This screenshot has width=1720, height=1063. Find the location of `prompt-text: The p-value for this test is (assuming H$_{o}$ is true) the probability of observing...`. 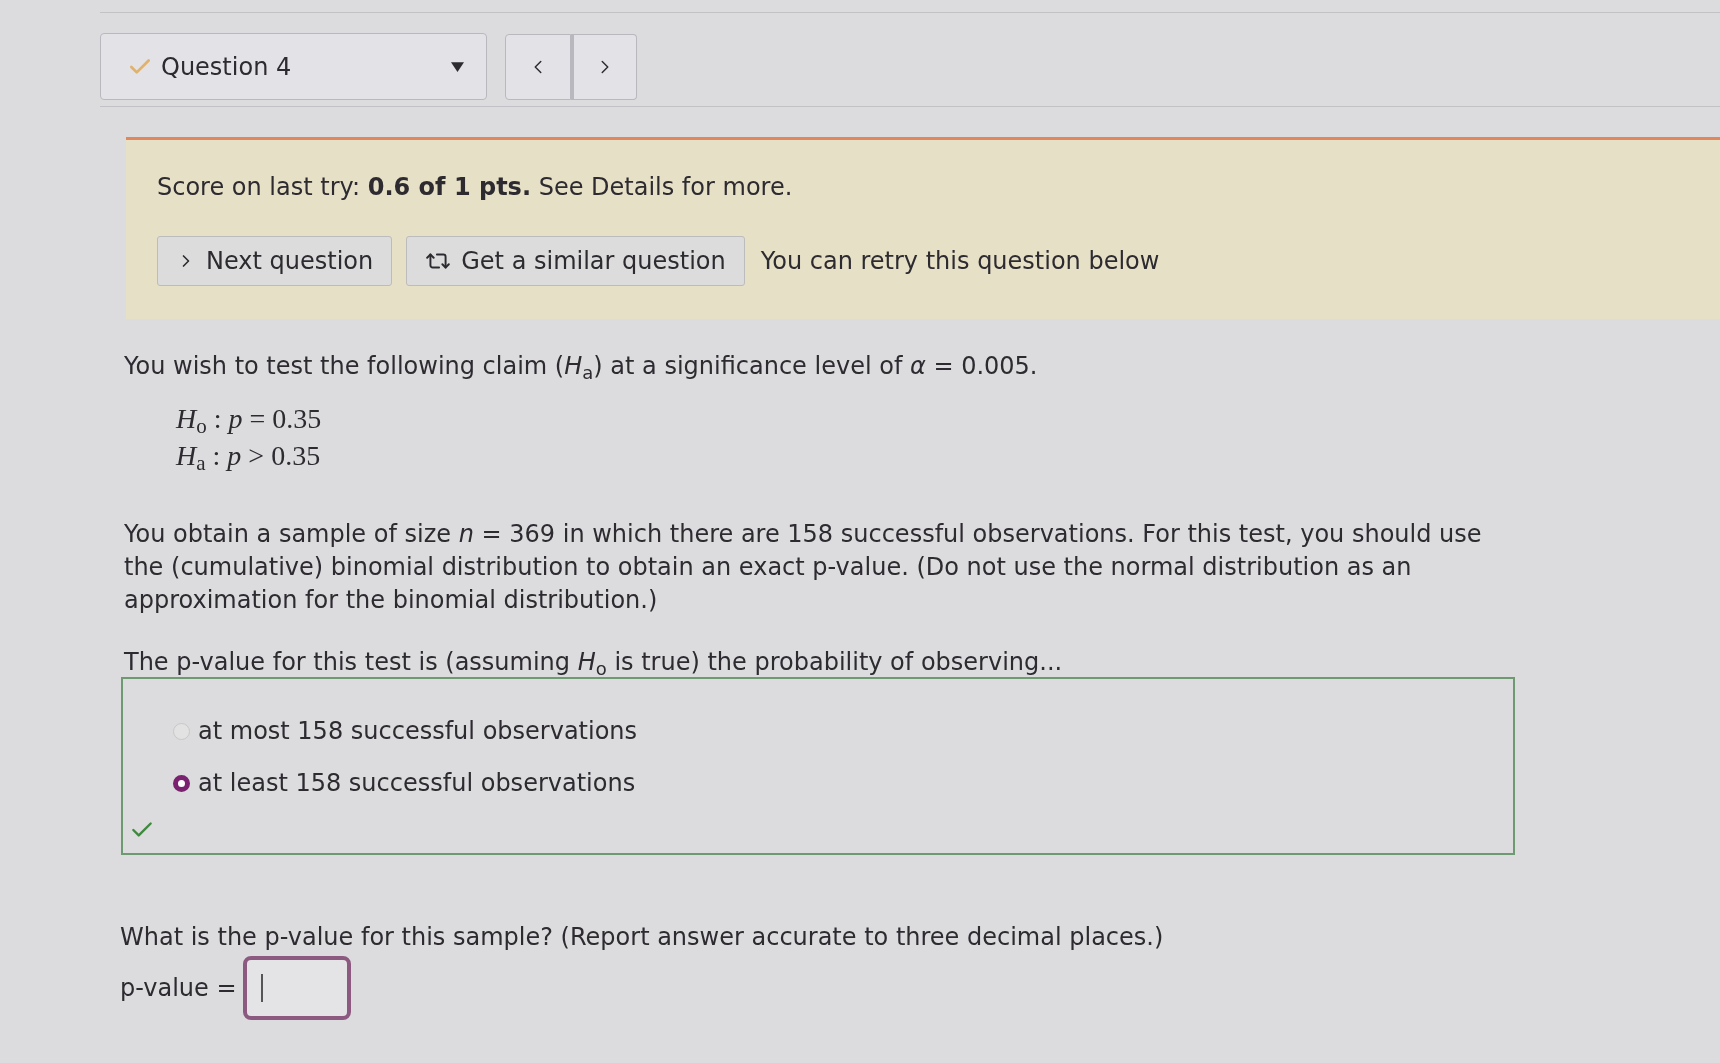

prompt-text: The p-value for this test is (assuming H$_{o}$ is true) the probability of observing... is located at coordinates (594, 662).